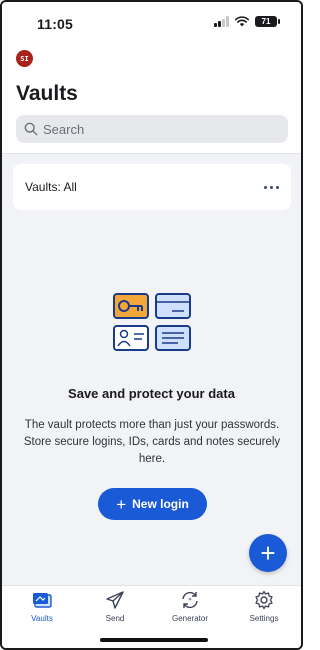 Image resolution: width=320 pixels, height=650 pixels. Describe the element at coordinates (151, 393) in the screenshot. I see `empty-state-title: Save and protect your data` at that location.